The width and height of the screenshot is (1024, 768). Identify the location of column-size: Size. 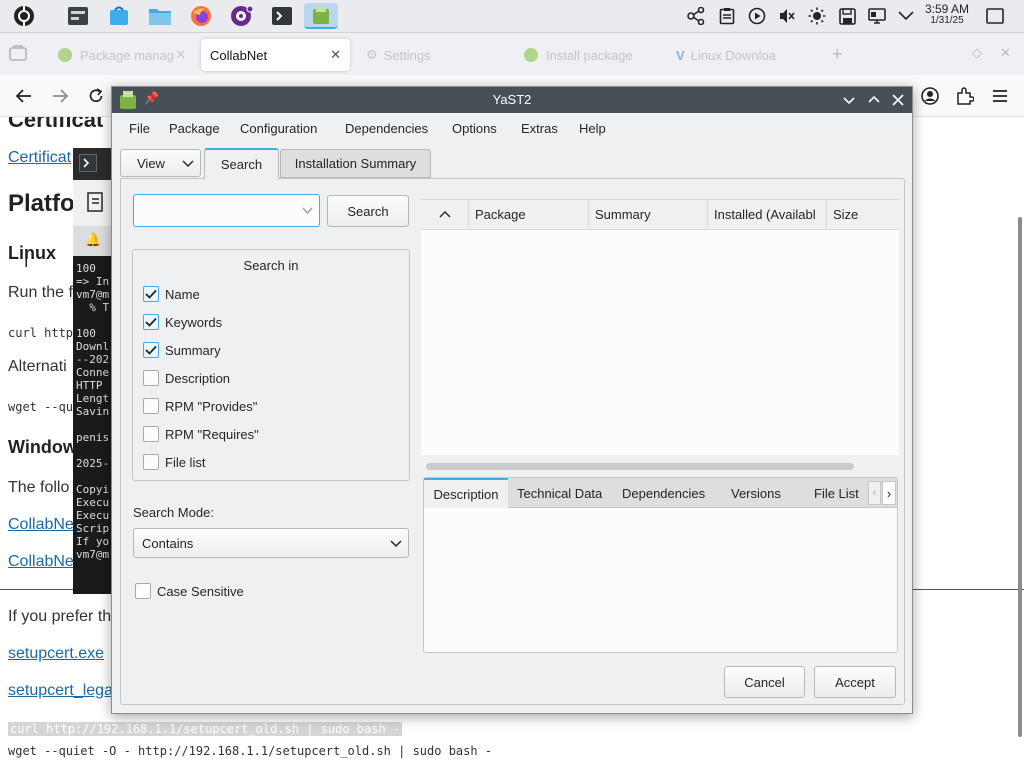
(863, 214).